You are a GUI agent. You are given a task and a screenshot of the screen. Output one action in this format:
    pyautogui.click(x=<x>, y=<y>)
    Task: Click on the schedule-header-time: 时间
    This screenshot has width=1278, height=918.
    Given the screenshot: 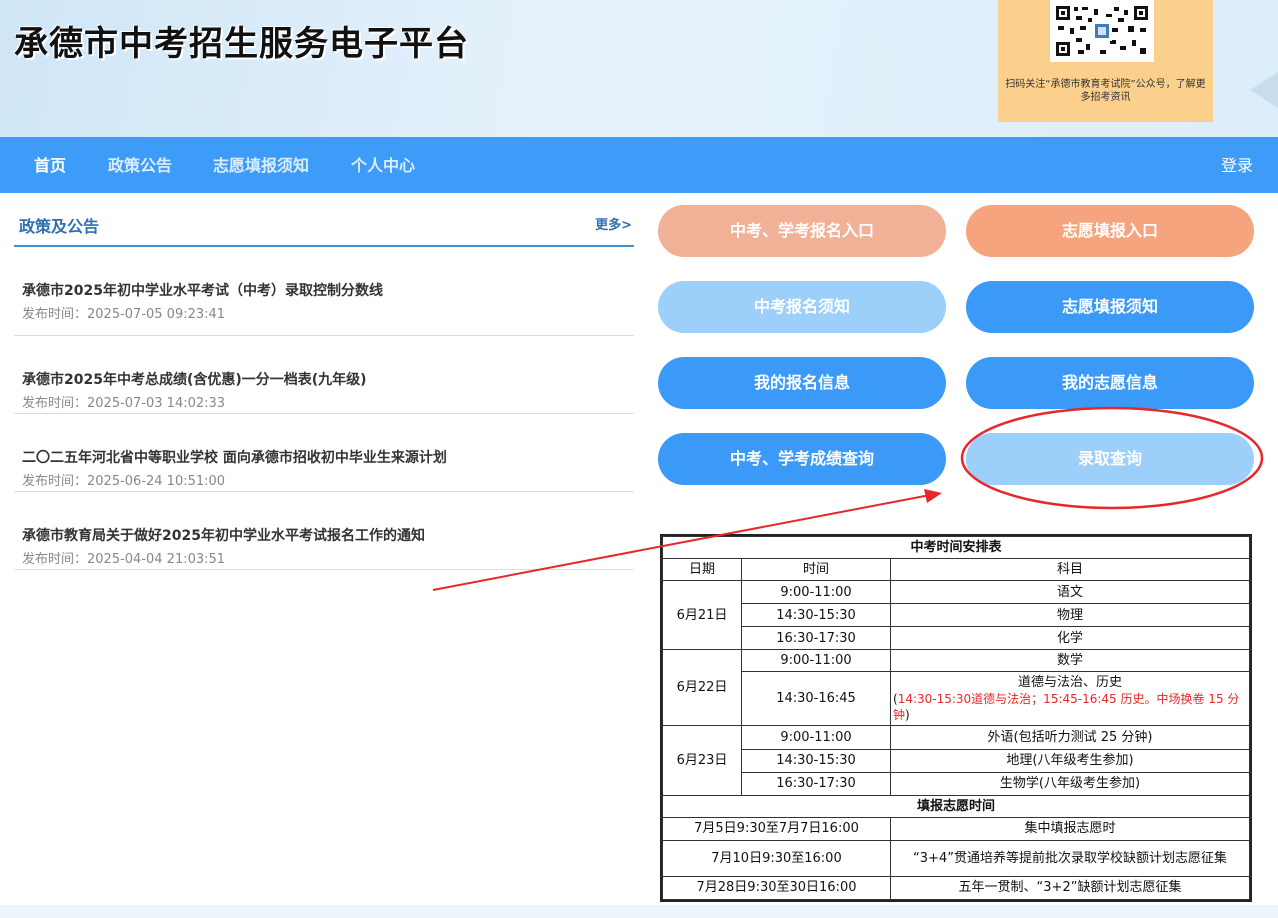 What is the action you would take?
    pyautogui.click(x=816, y=570)
    